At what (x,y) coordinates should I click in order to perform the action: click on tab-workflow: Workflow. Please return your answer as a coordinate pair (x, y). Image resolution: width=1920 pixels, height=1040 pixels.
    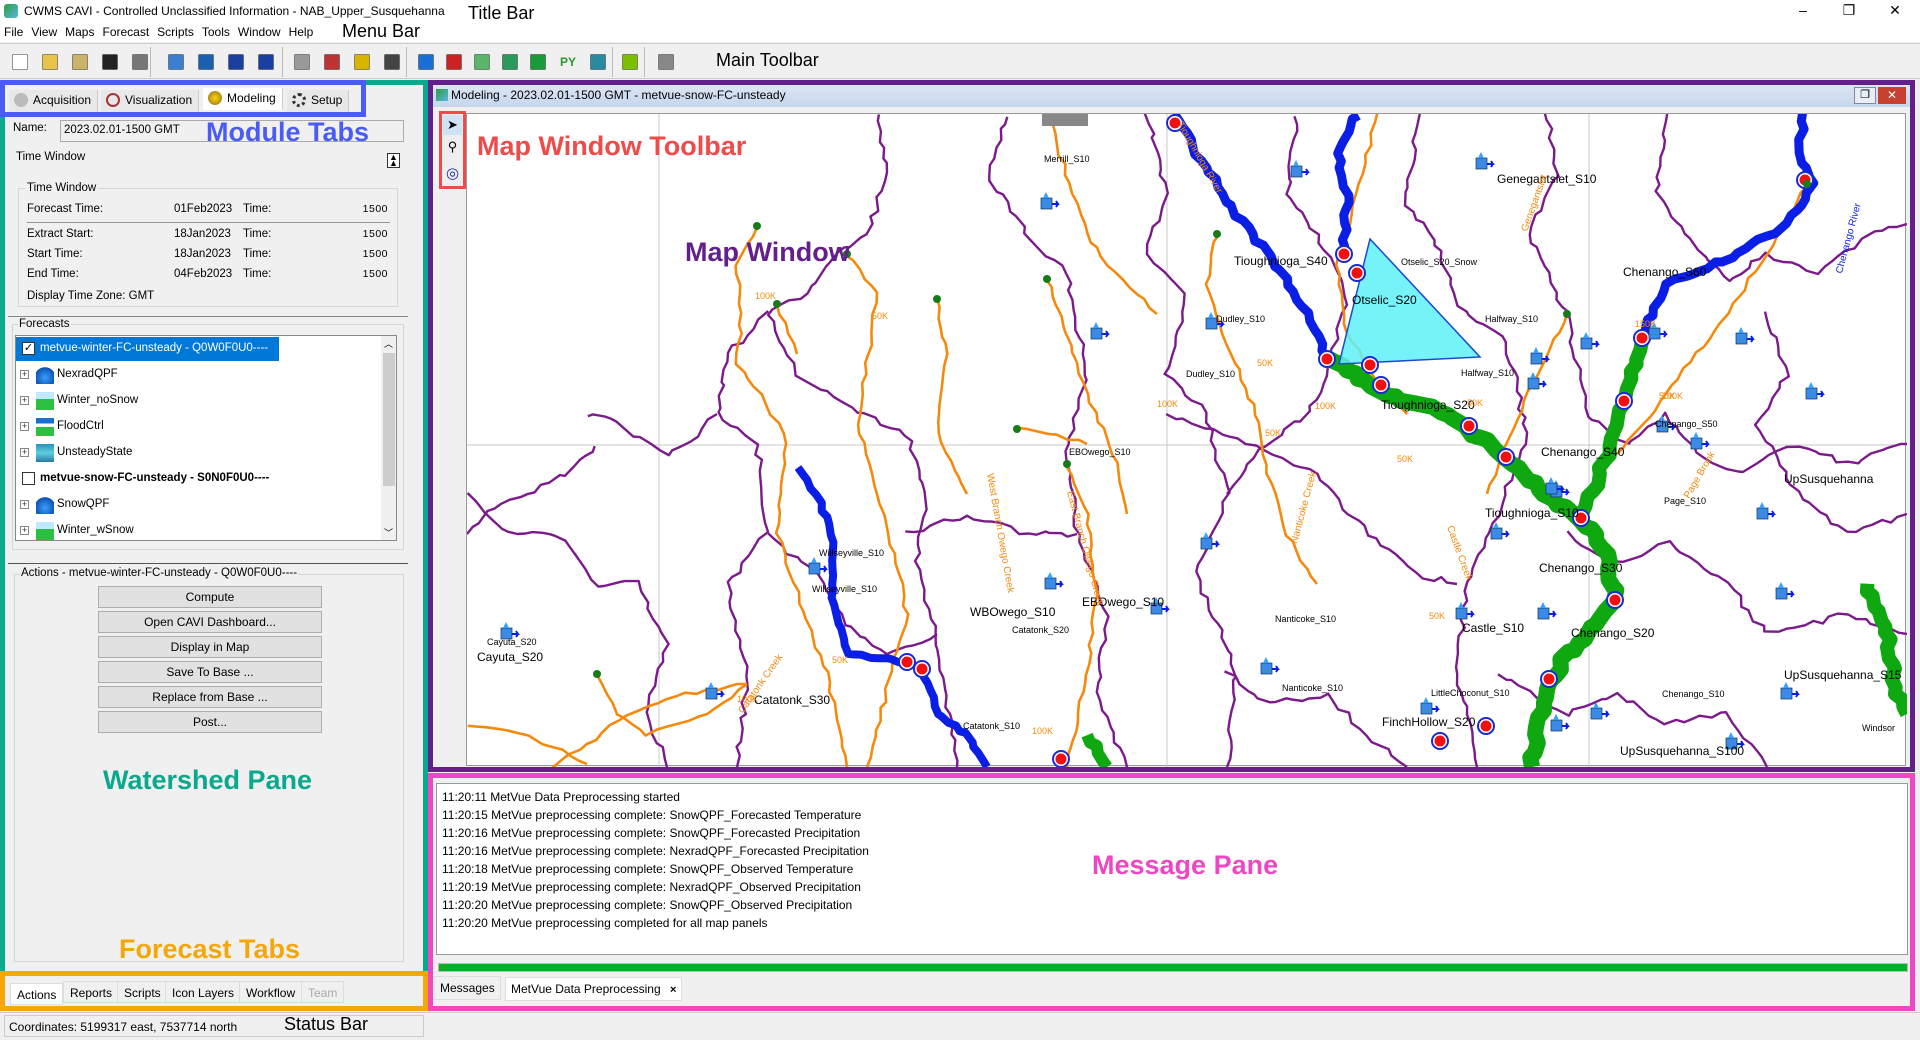
    Looking at the image, I should click on (271, 992).